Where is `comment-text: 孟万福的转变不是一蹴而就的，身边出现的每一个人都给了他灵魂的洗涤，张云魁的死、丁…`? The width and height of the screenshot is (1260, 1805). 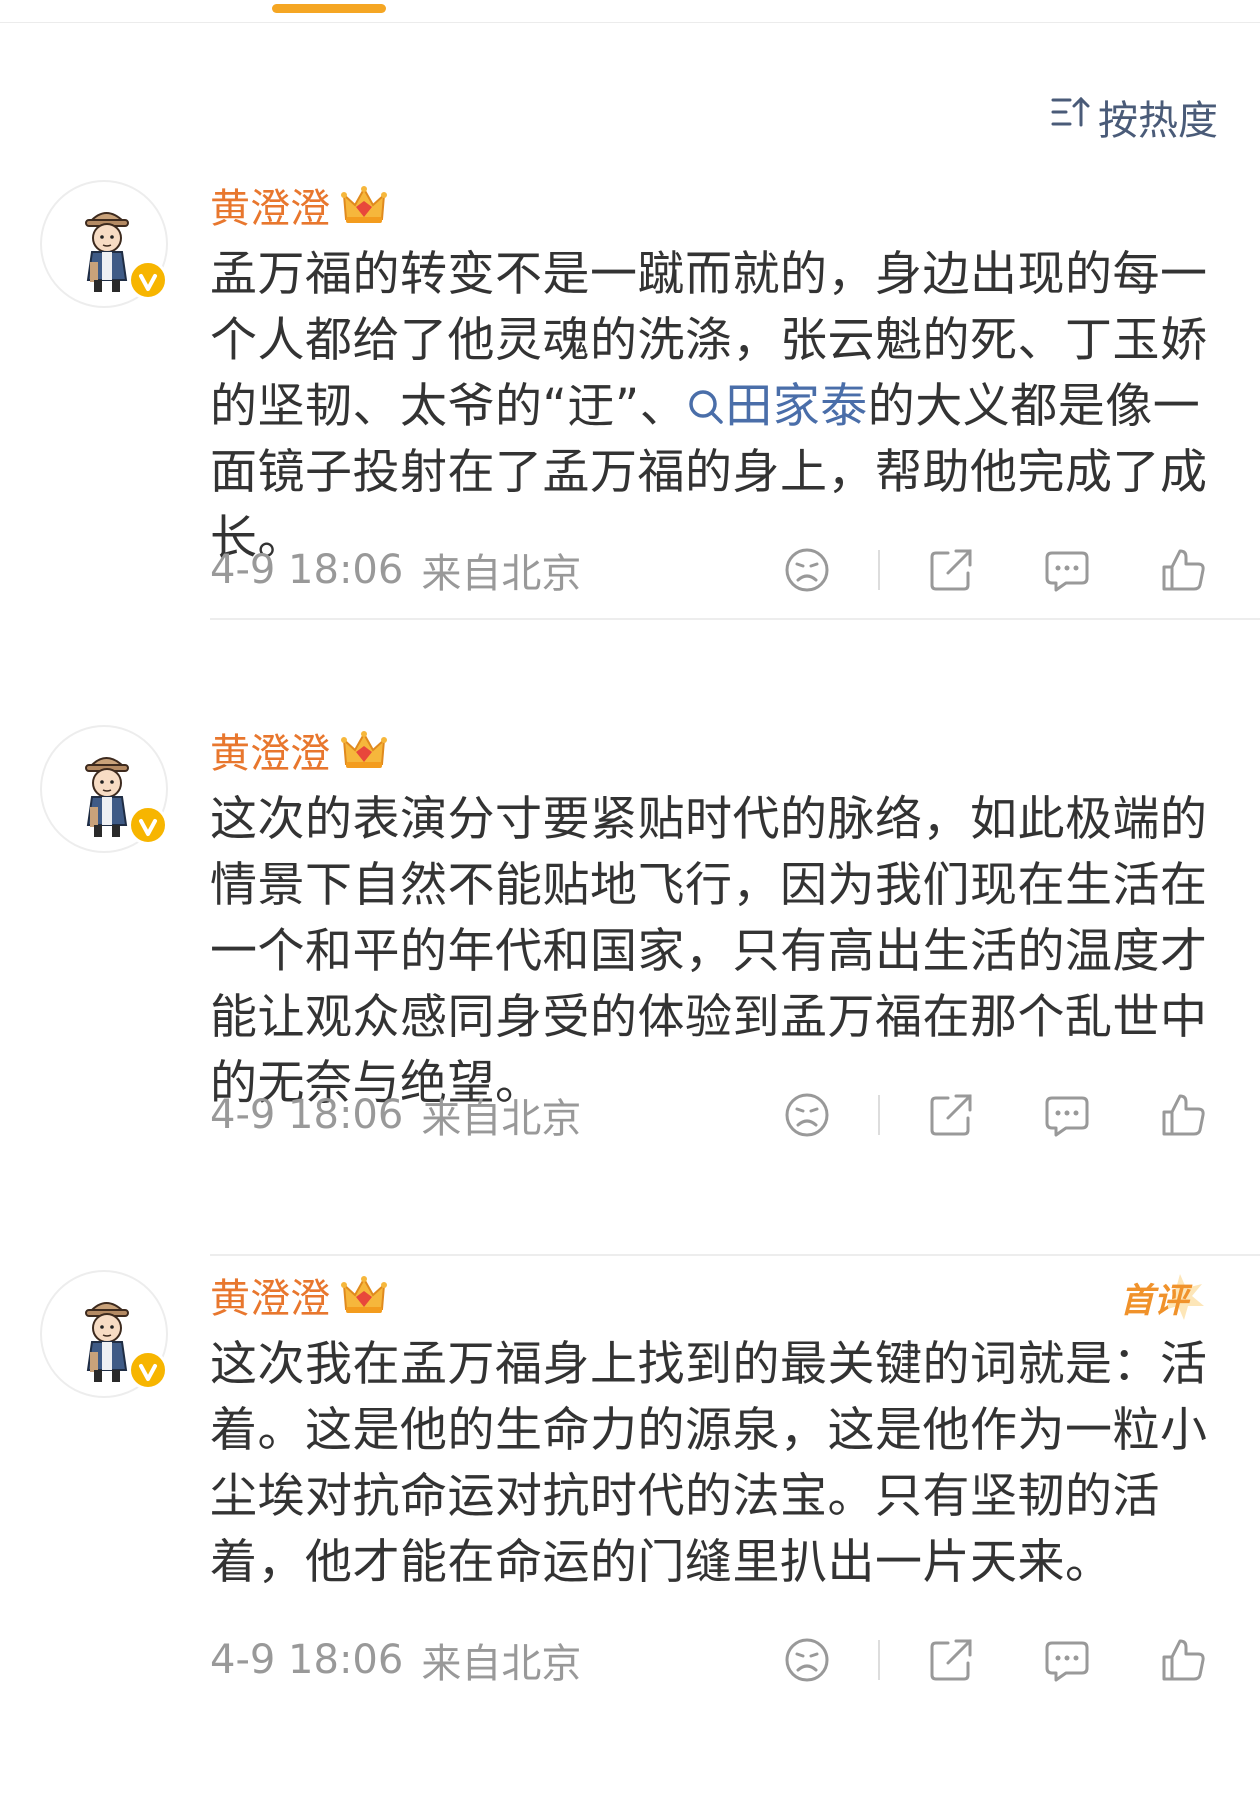 comment-text: 孟万福的转变不是一蹴而就的，身边出现的每一个人都给了他灵魂的洗涤，张云魁的死、丁… is located at coordinates (710, 407).